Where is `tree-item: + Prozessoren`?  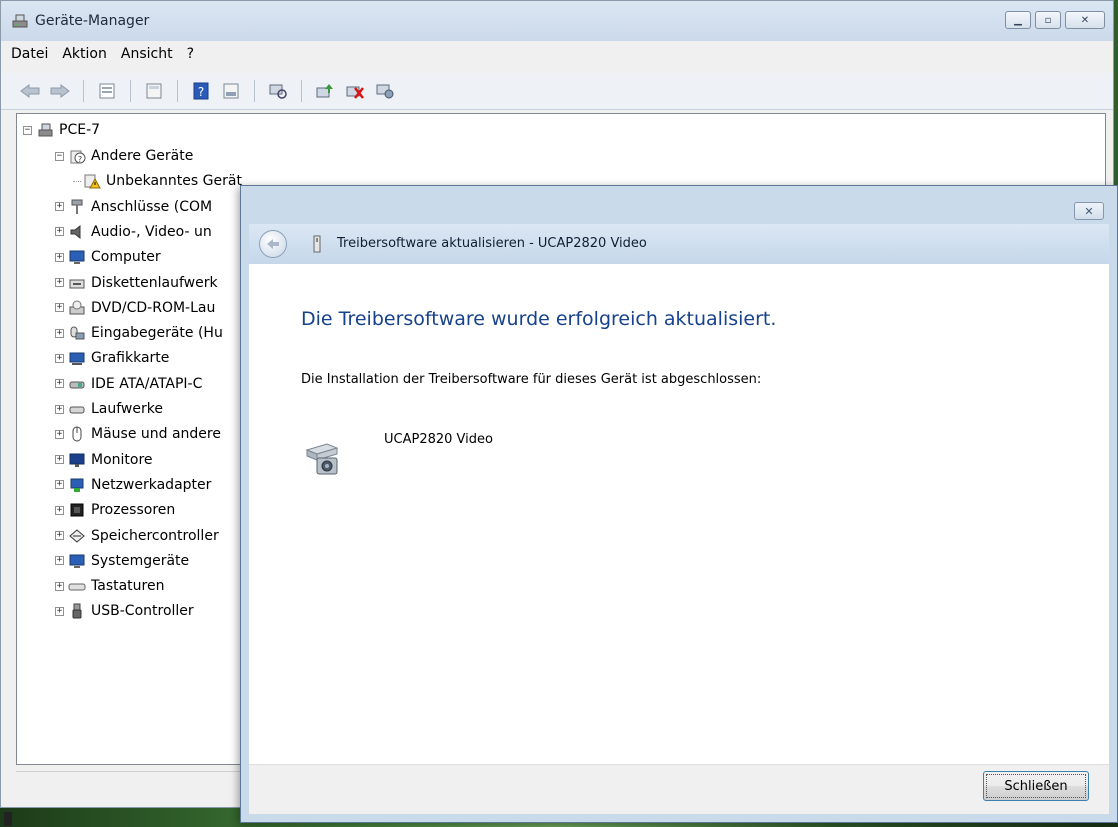 tree-item: + Prozessoren is located at coordinates (115, 510).